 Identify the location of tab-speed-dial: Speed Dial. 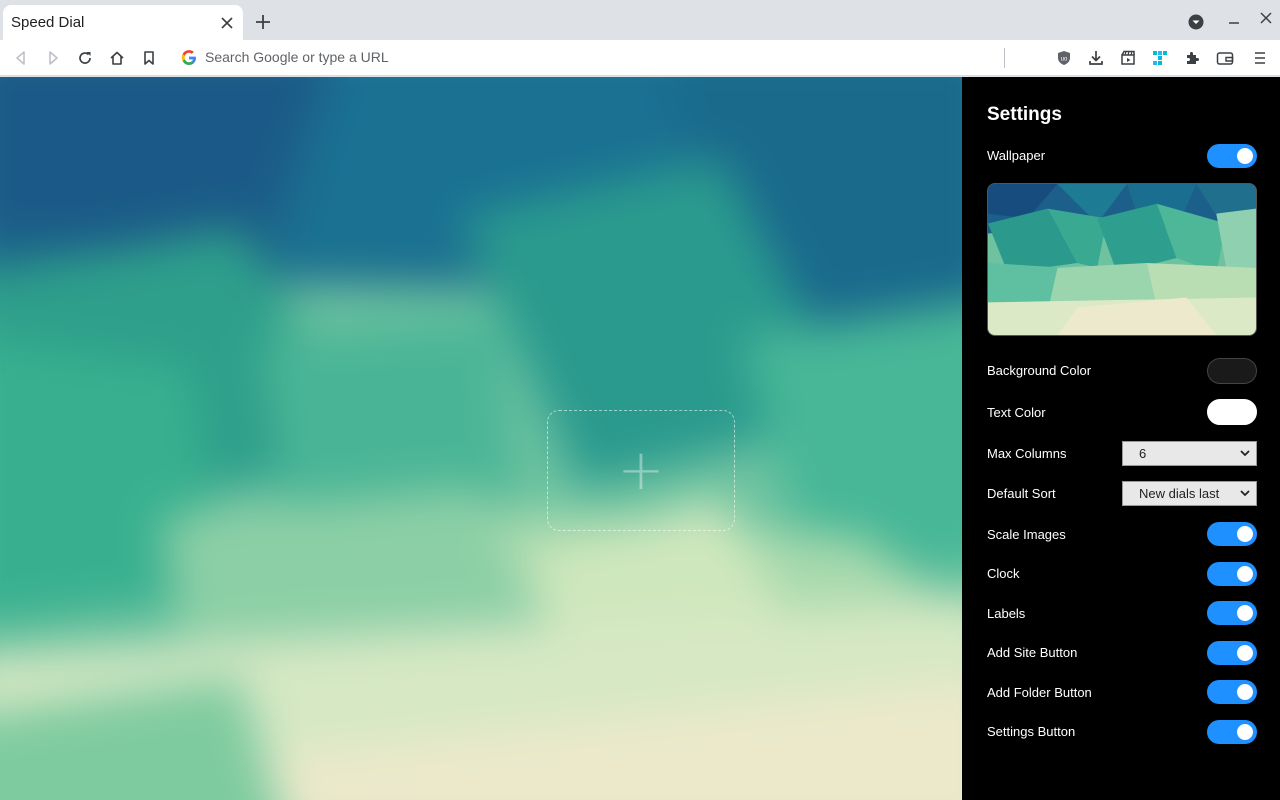
(123, 22).